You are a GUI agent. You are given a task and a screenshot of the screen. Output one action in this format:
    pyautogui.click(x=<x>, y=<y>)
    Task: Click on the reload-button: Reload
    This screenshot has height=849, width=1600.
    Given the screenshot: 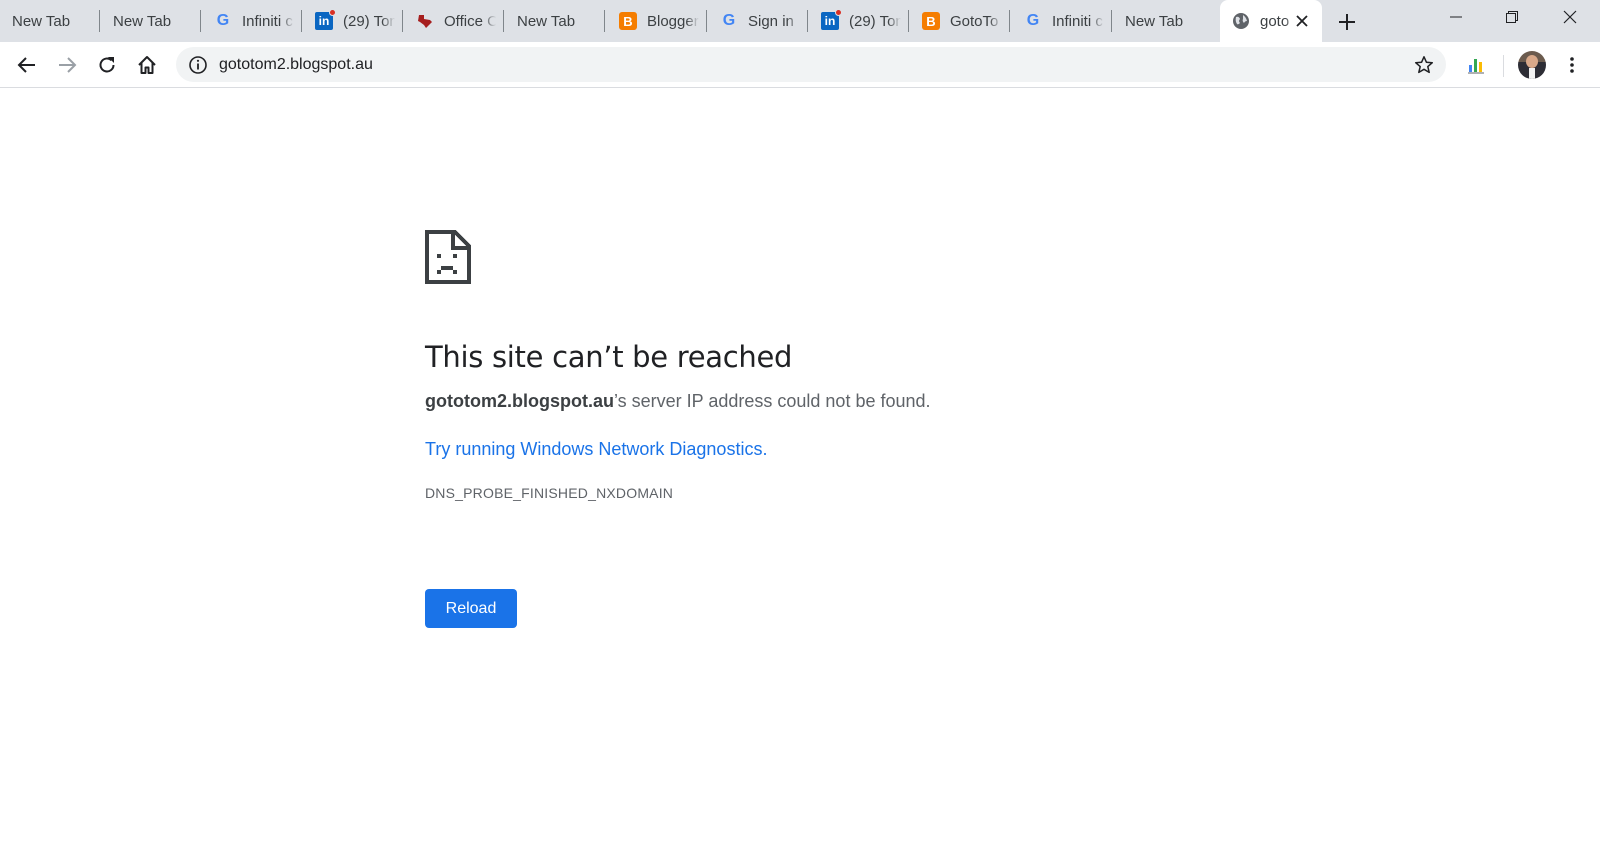 What is the action you would take?
    pyautogui.click(x=471, y=608)
    